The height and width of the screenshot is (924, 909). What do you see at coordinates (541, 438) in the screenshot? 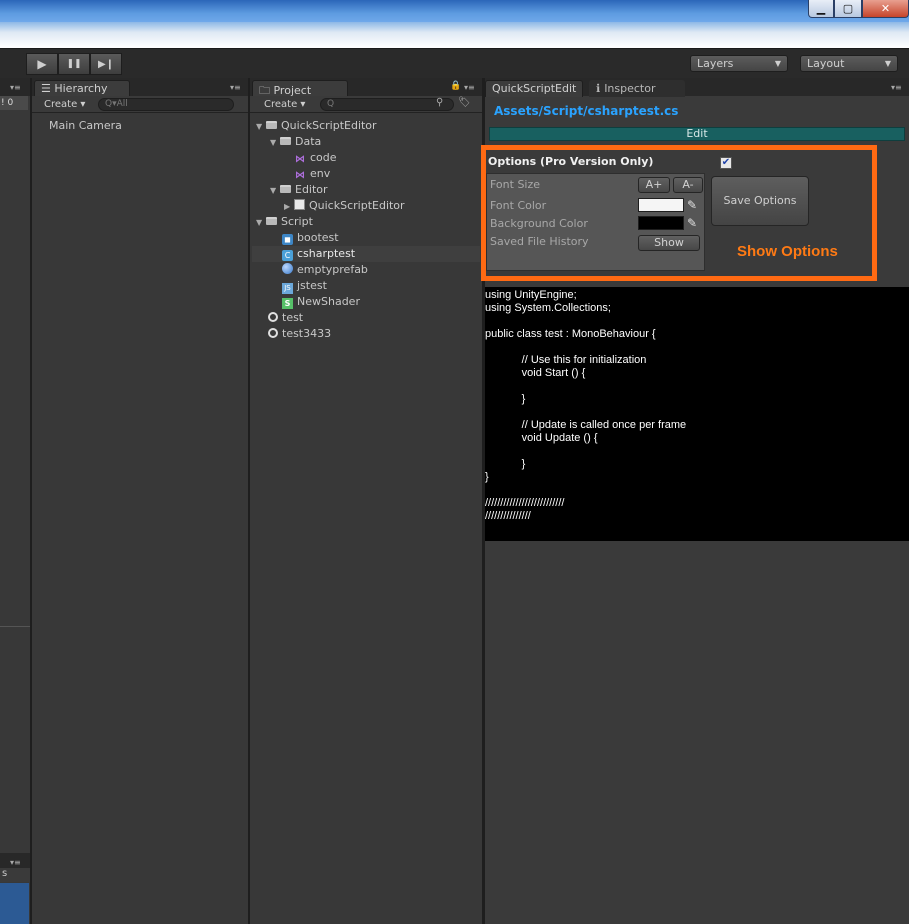
I see `code-line: void Update () {` at bounding box center [541, 438].